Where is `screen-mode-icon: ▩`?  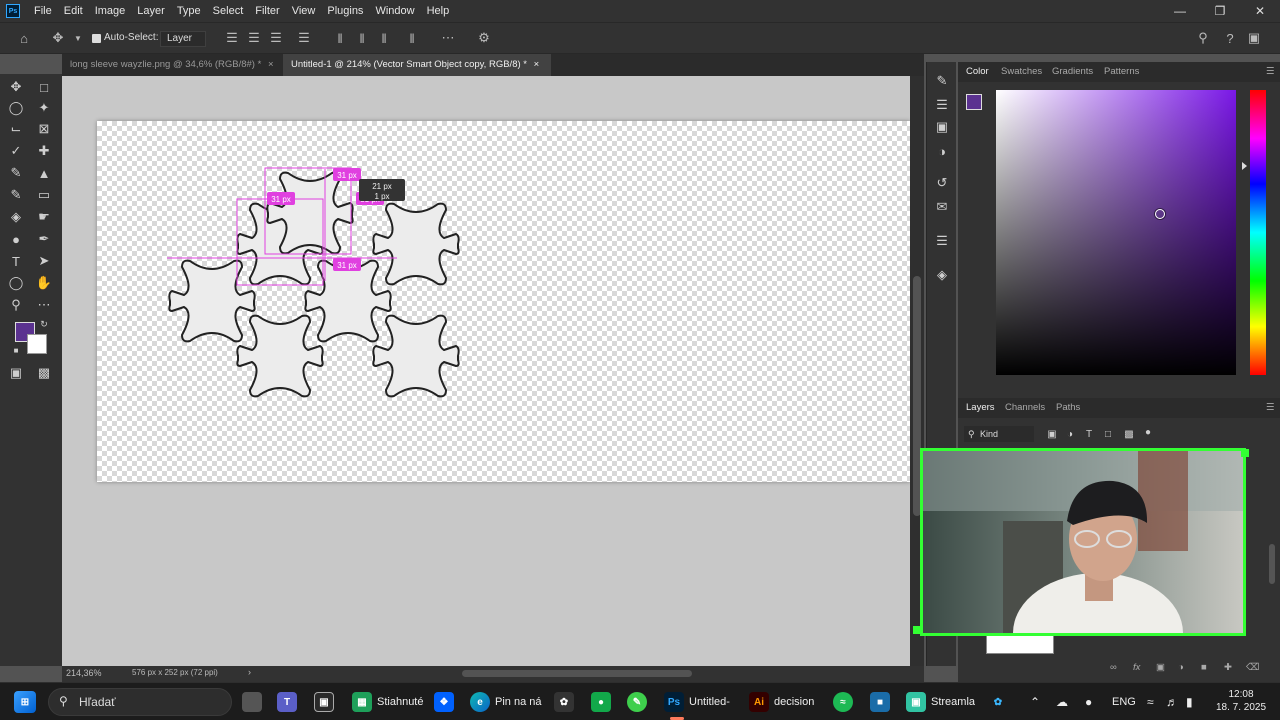 screen-mode-icon: ▩ is located at coordinates (44, 373).